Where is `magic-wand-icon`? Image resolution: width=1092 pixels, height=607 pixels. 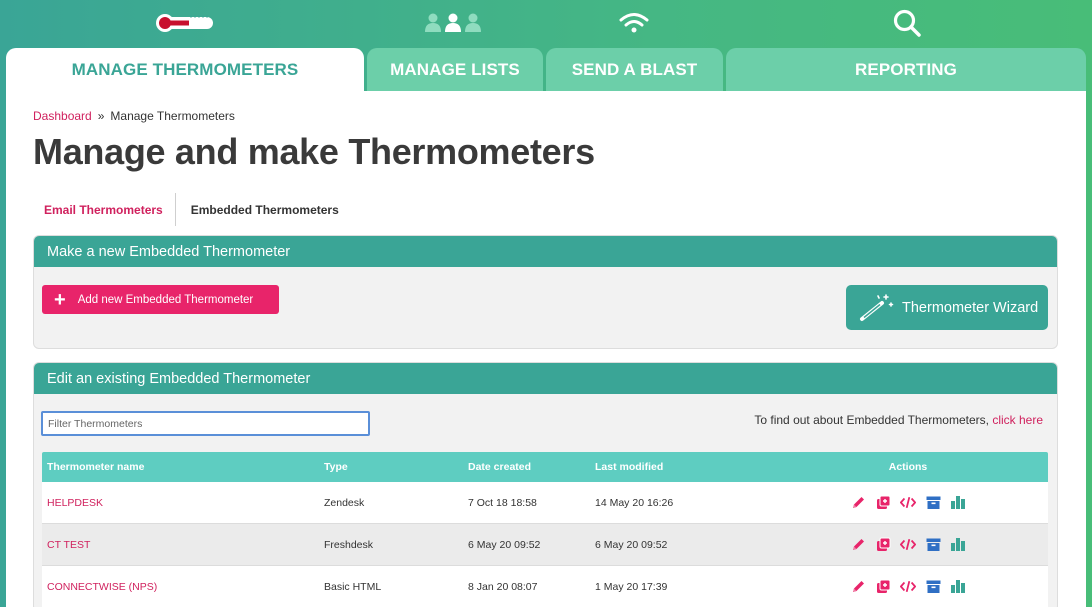
magic-wand-icon is located at coordinates (876, 308).